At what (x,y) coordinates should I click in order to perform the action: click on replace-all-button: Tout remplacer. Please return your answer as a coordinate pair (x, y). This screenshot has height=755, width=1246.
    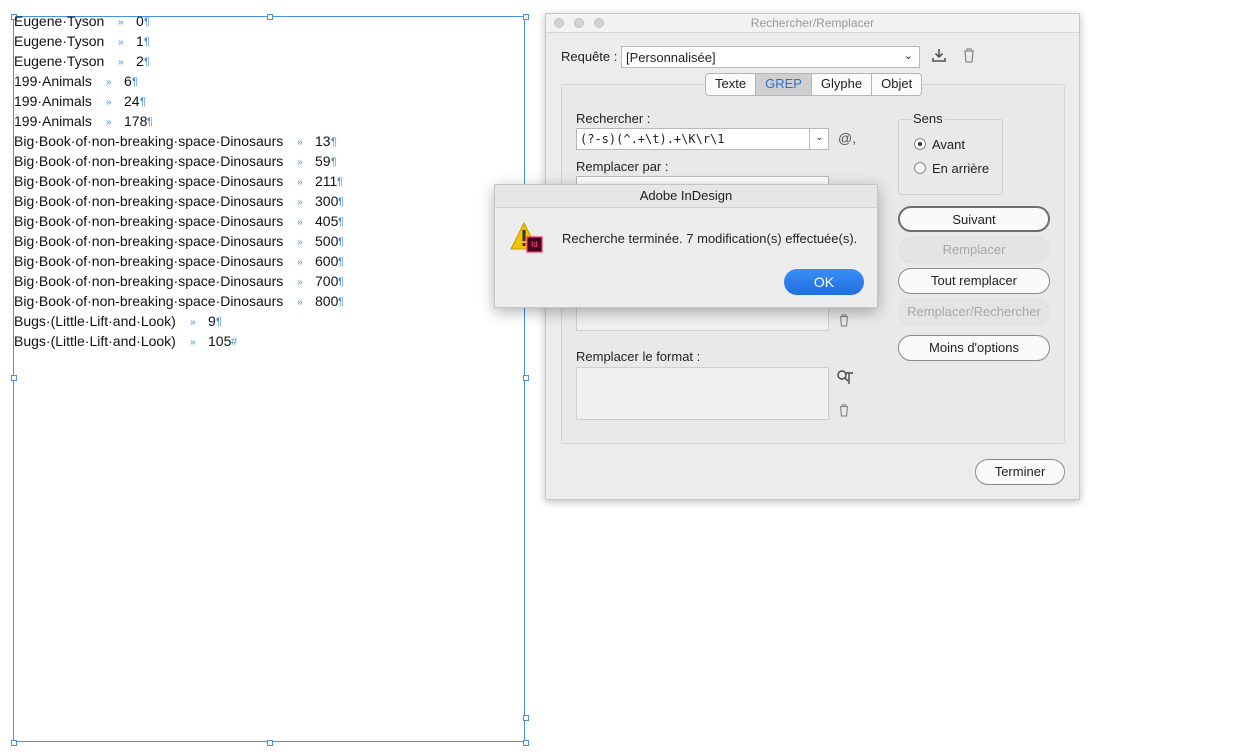
    Looking at the image, I should click on (974, 281).